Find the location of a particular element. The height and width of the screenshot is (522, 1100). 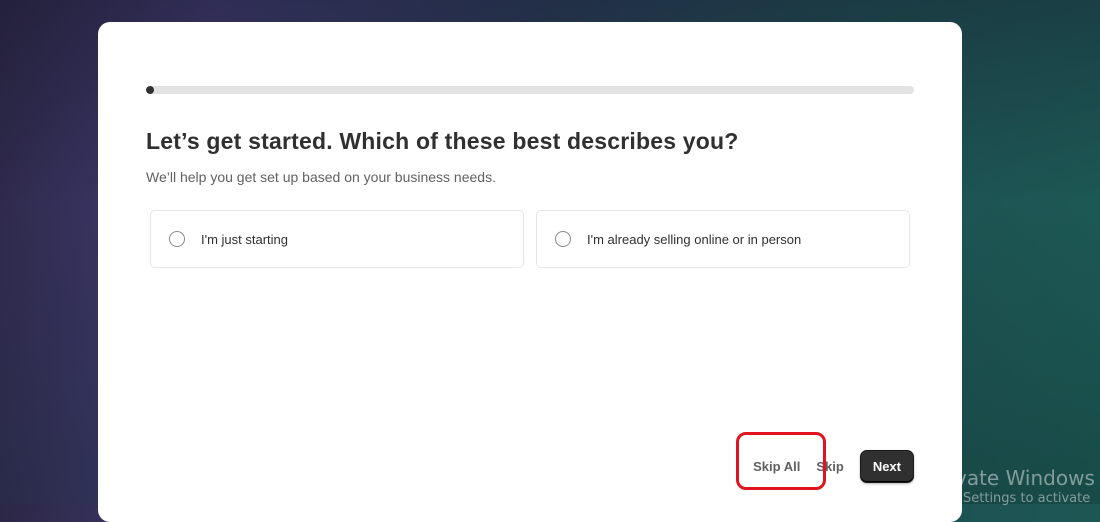

activate-windows-watermark: vate Windows Settings to activate is located at coordinates (1027, 486).